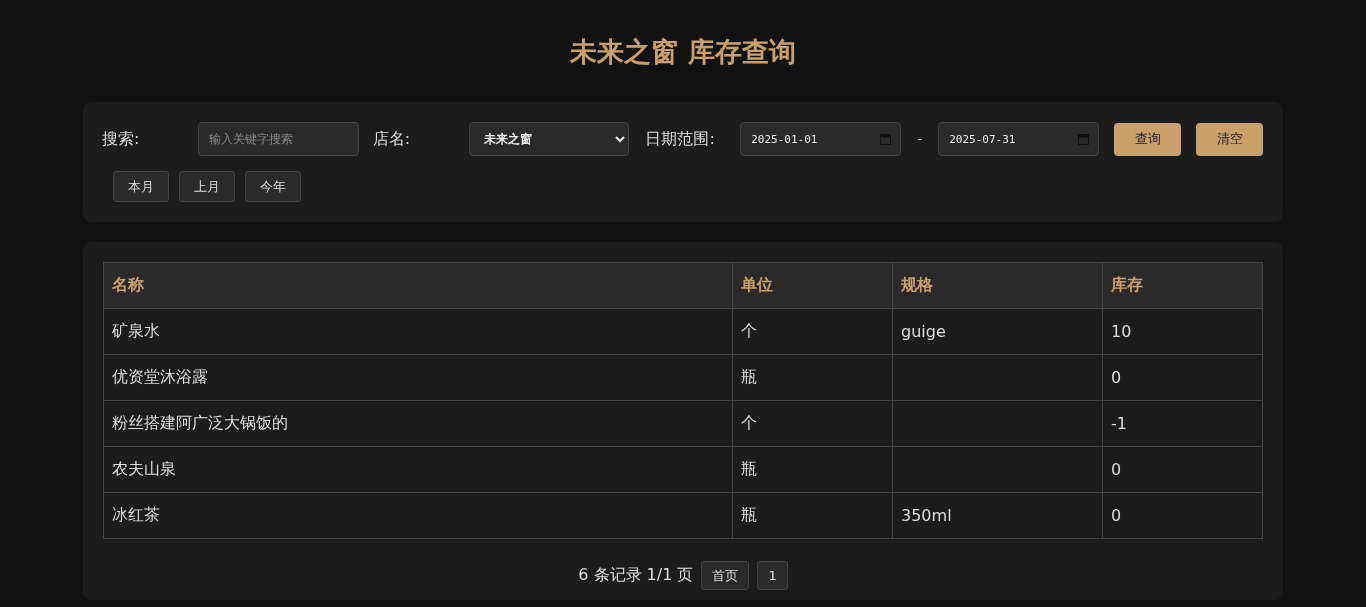 Image resolution: width=1366 pixels, height=607 pixels. I want to click on page-button: 1, so click(772, 575).